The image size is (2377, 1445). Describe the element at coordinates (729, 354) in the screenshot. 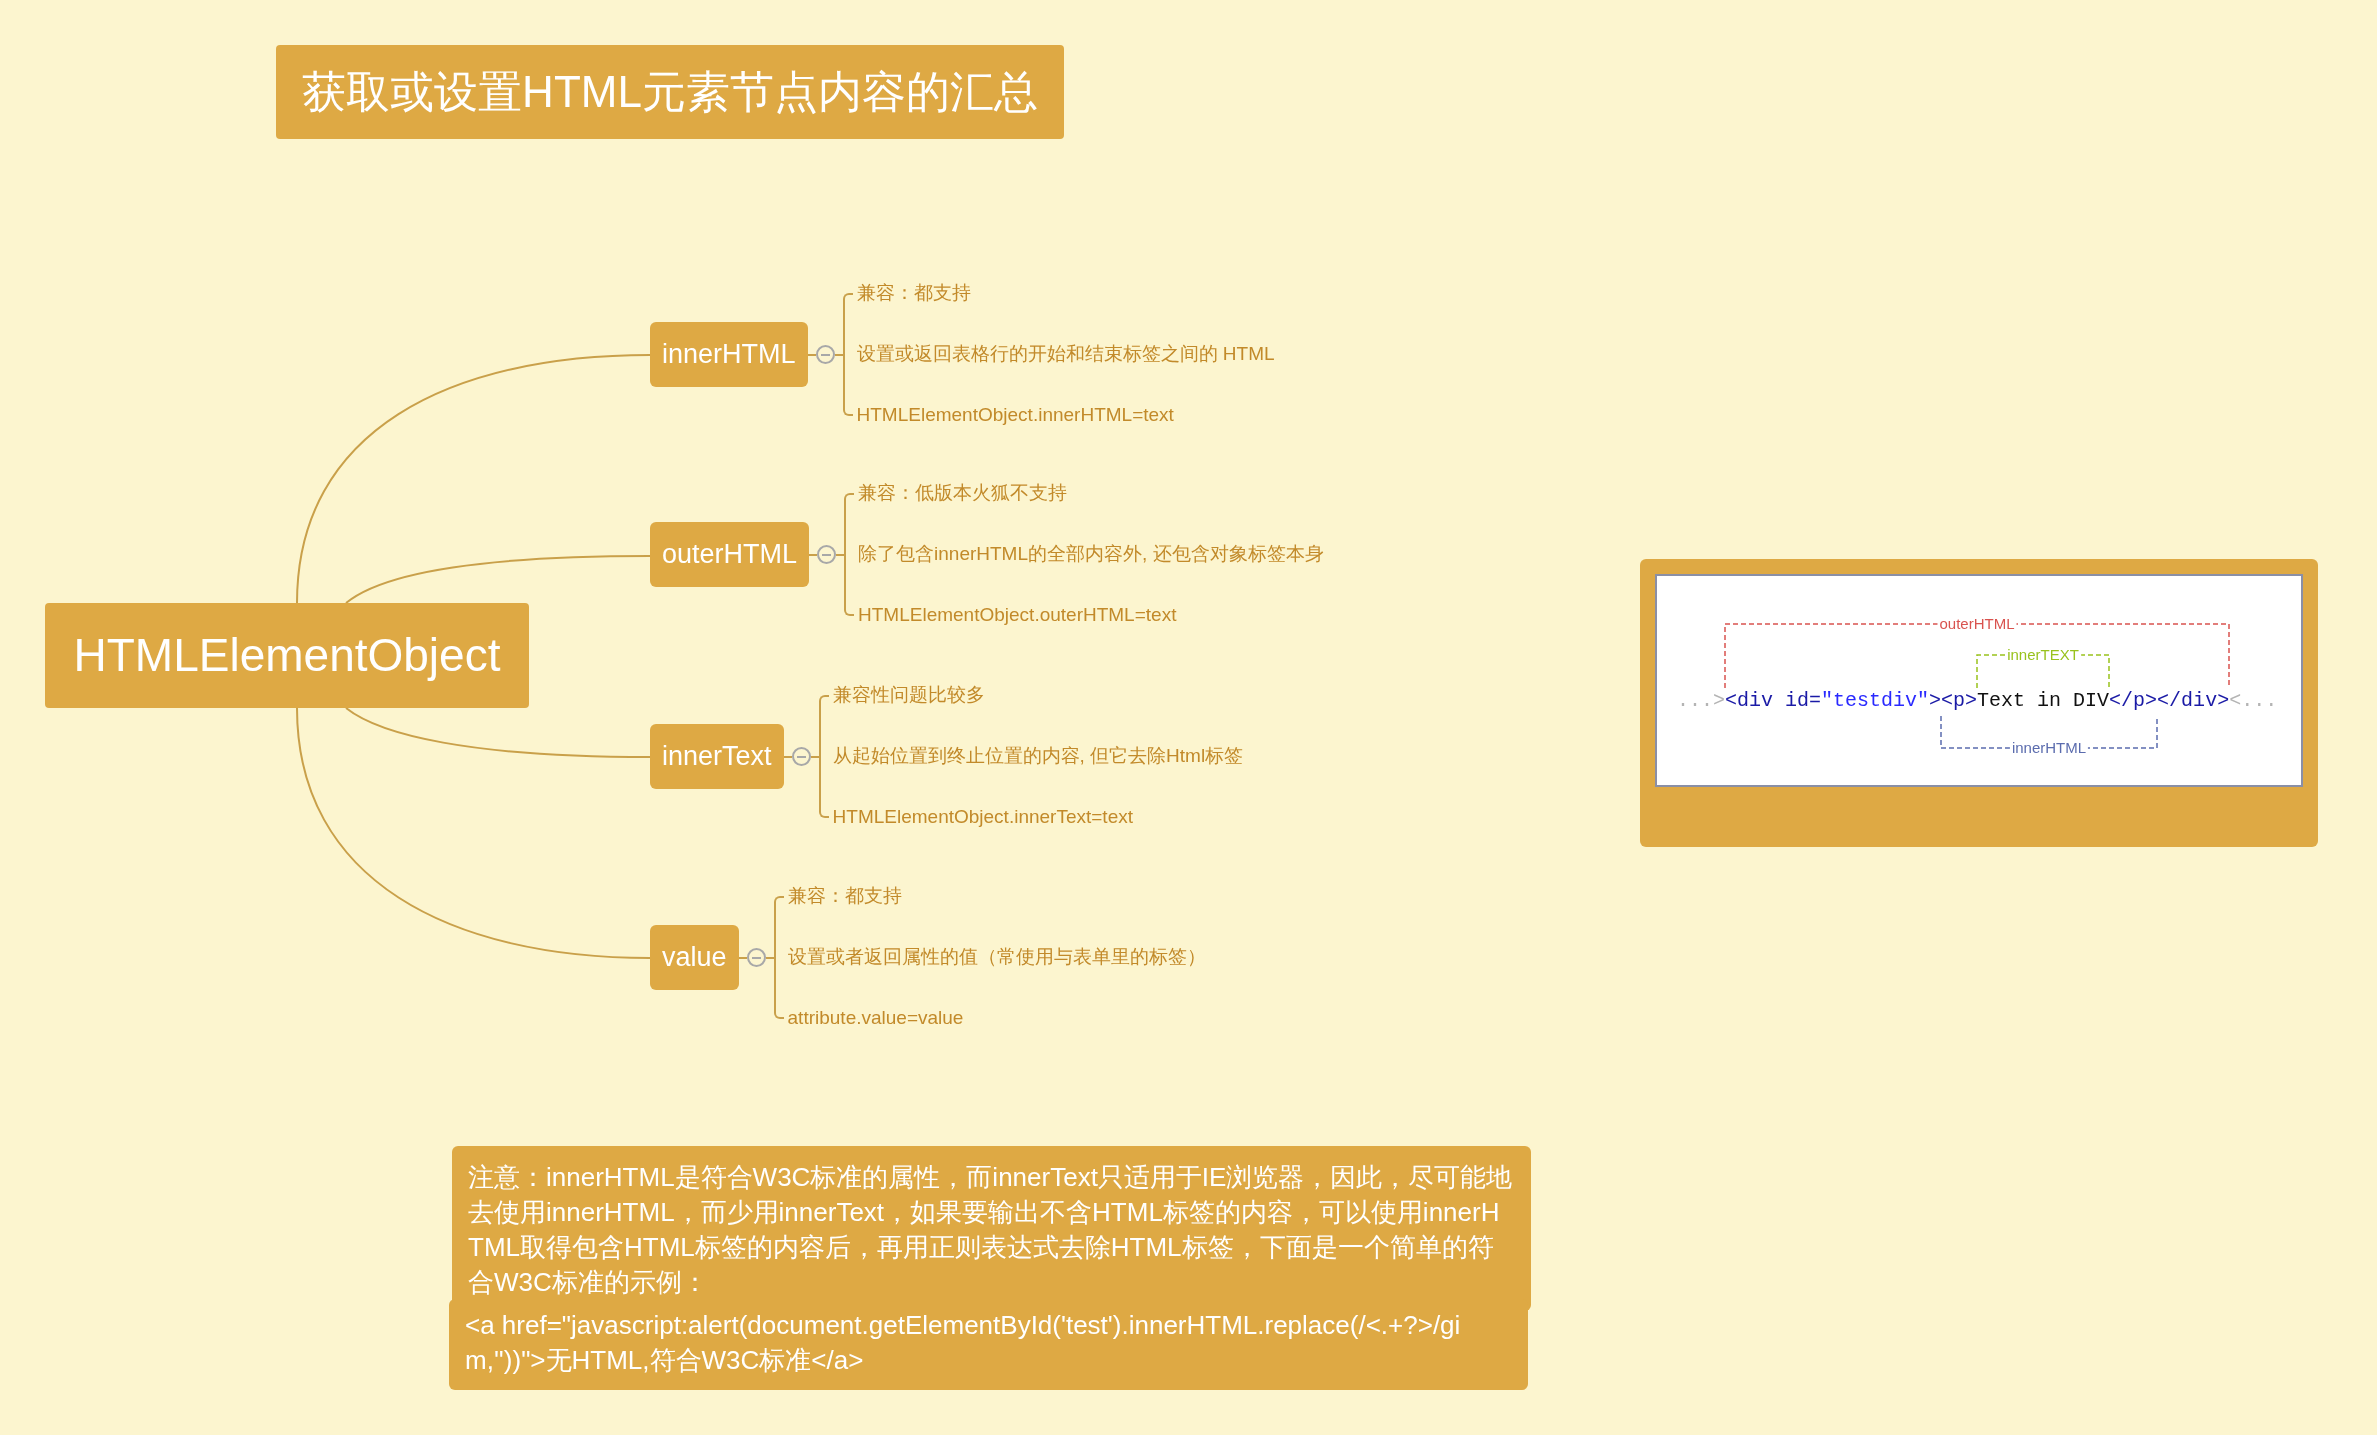

I see `topic-node: innerHTML` at that location.